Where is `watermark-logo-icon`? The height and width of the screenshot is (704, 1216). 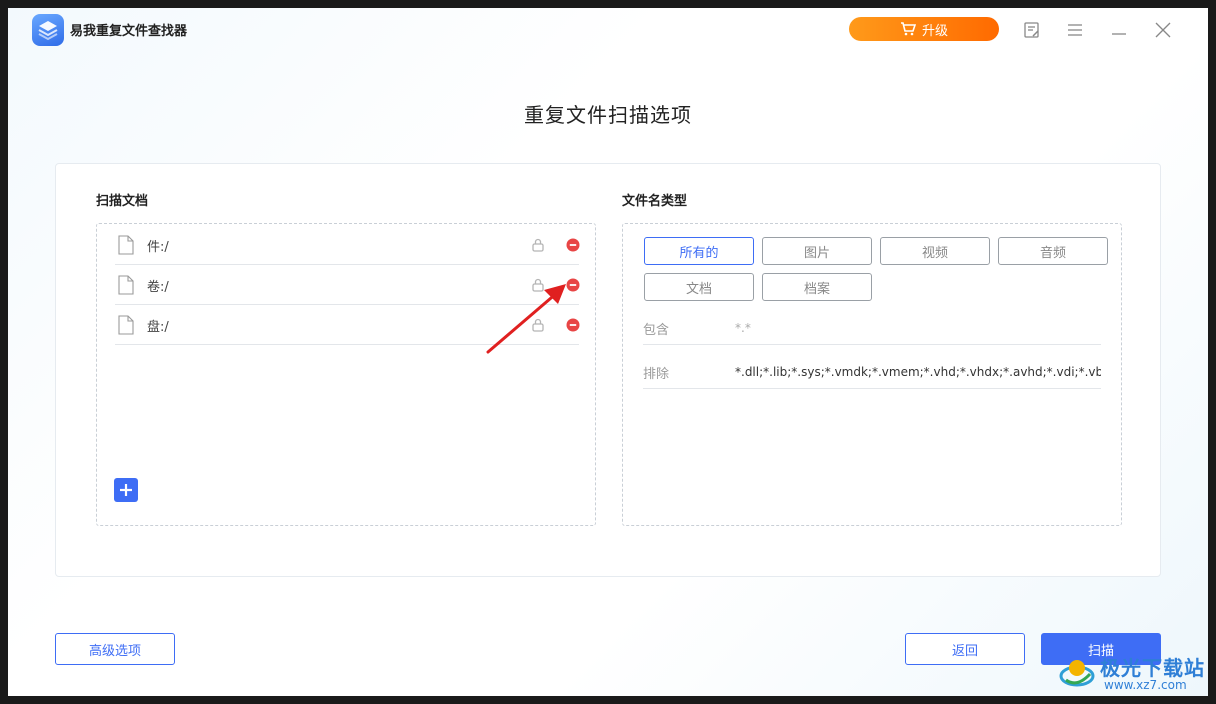
watermark-logo-icon is located at coordinates (1077, 673).